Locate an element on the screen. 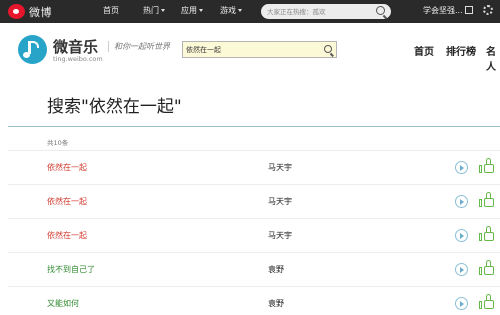 This screenshot has height=315, width=500. music-search-input: 依然在一起 is located at coordinates (259, 49).